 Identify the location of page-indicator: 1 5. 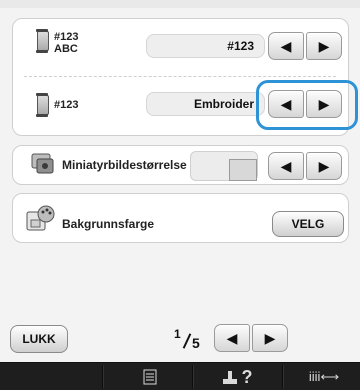
(194, 339).